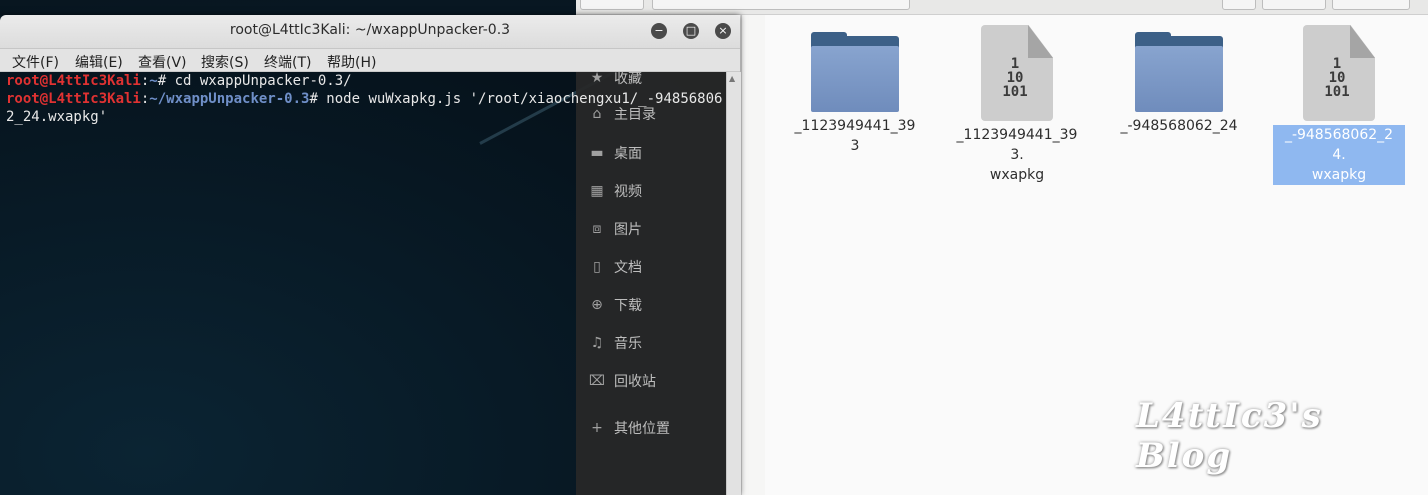 The width and height of the screenshot is (1428, 495). I want to click on file-item-folder: _1123949441_393, so click(855, 85).